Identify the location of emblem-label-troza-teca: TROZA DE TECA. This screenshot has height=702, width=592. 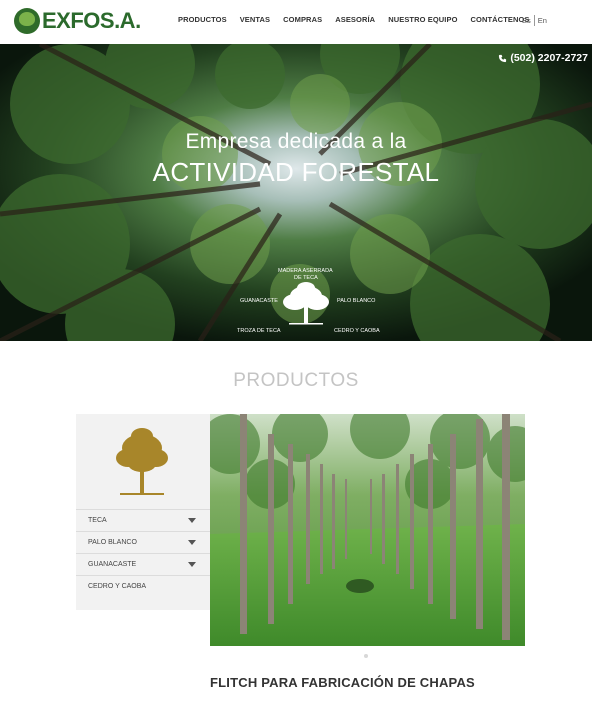
(259, 331).